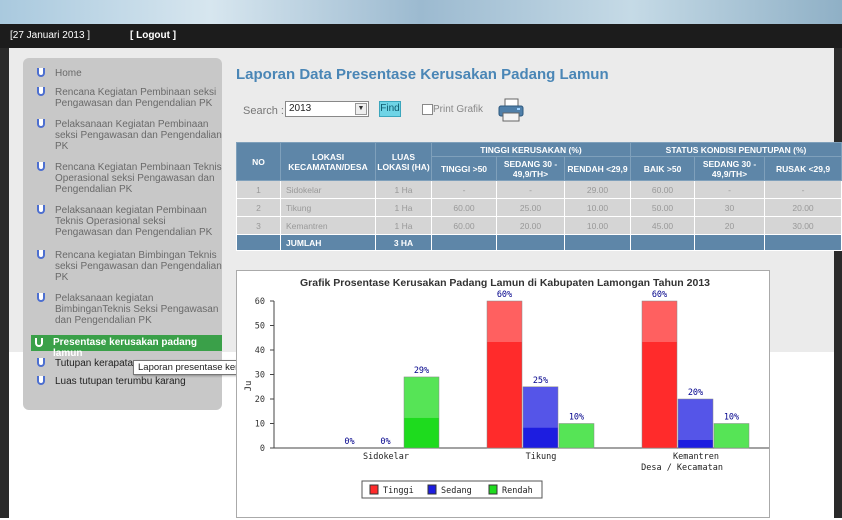 The image size is (842, 520). Describe the element at coordinates (730, 168) in the screenshot. I see `header-sedang-status: SEDANG 30 - 49,9/TH>` at that location.